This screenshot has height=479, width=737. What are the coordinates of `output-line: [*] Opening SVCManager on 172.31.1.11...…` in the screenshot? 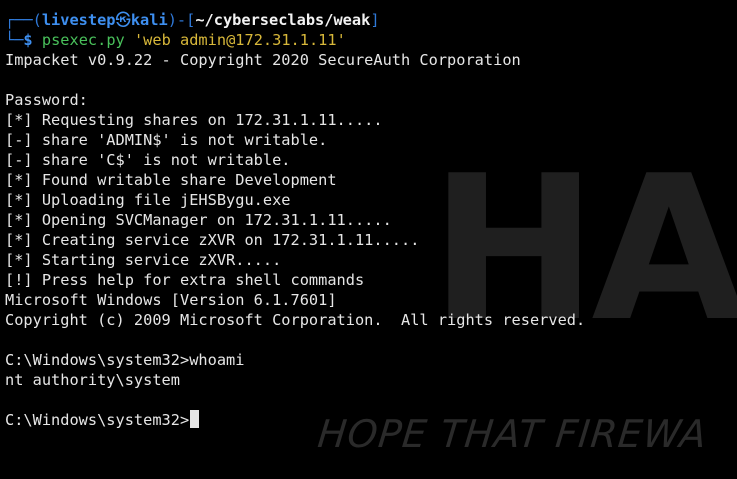 It's located at (198, 220).